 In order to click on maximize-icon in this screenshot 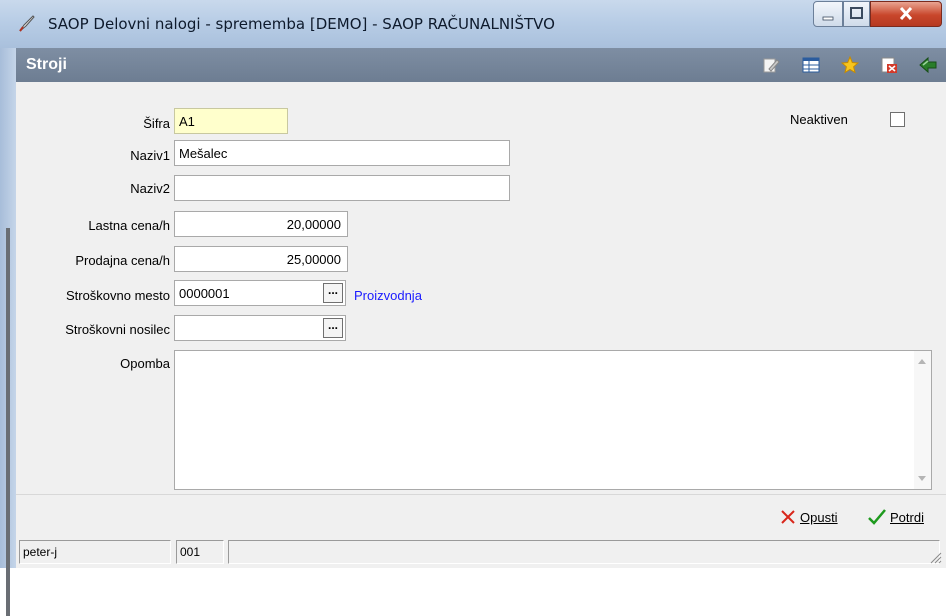, I will do `click(856, 13)`.